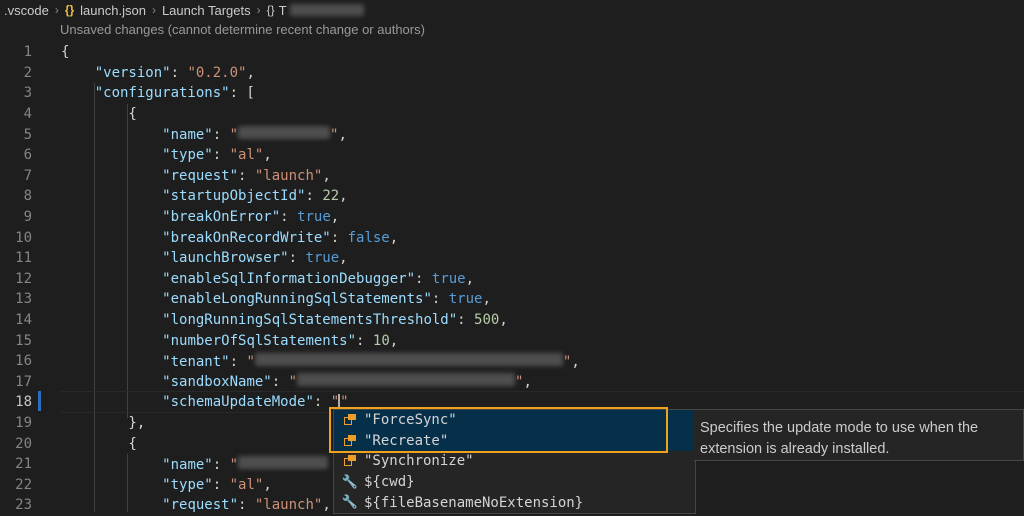 This screenshot has width=1024, height=516. What do you see at coordinates (174, 72) in the screenshot?
I see `code-text: "version": "0.2.0",` at bounding box center [174, 72].